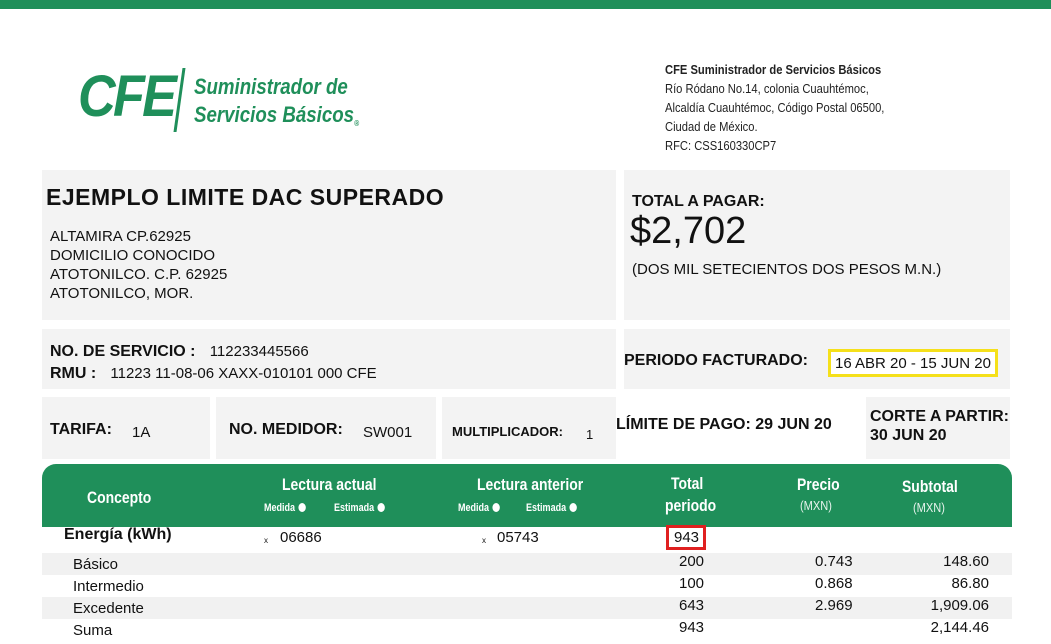 Image resolution: width=1051 pixels, height=644 pixels. I want to click on row-total: 643, so click(692, 605).